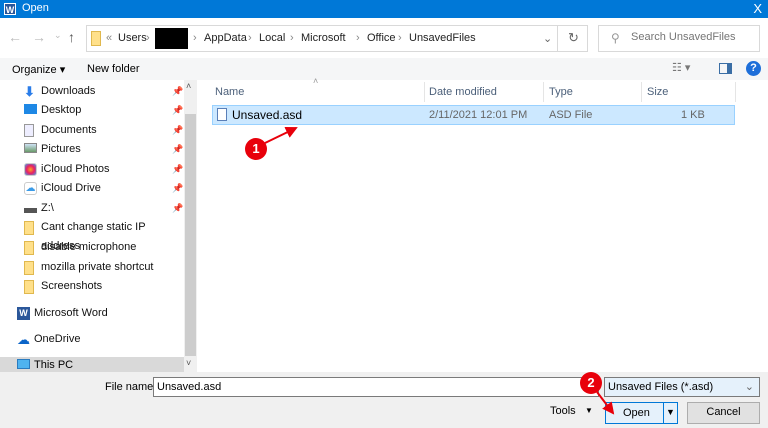 This screenshot has height=428, width=768. Describe the element at coordinates (591, 383) in the screenshot. I see `step-2-badge: 2` at that location.